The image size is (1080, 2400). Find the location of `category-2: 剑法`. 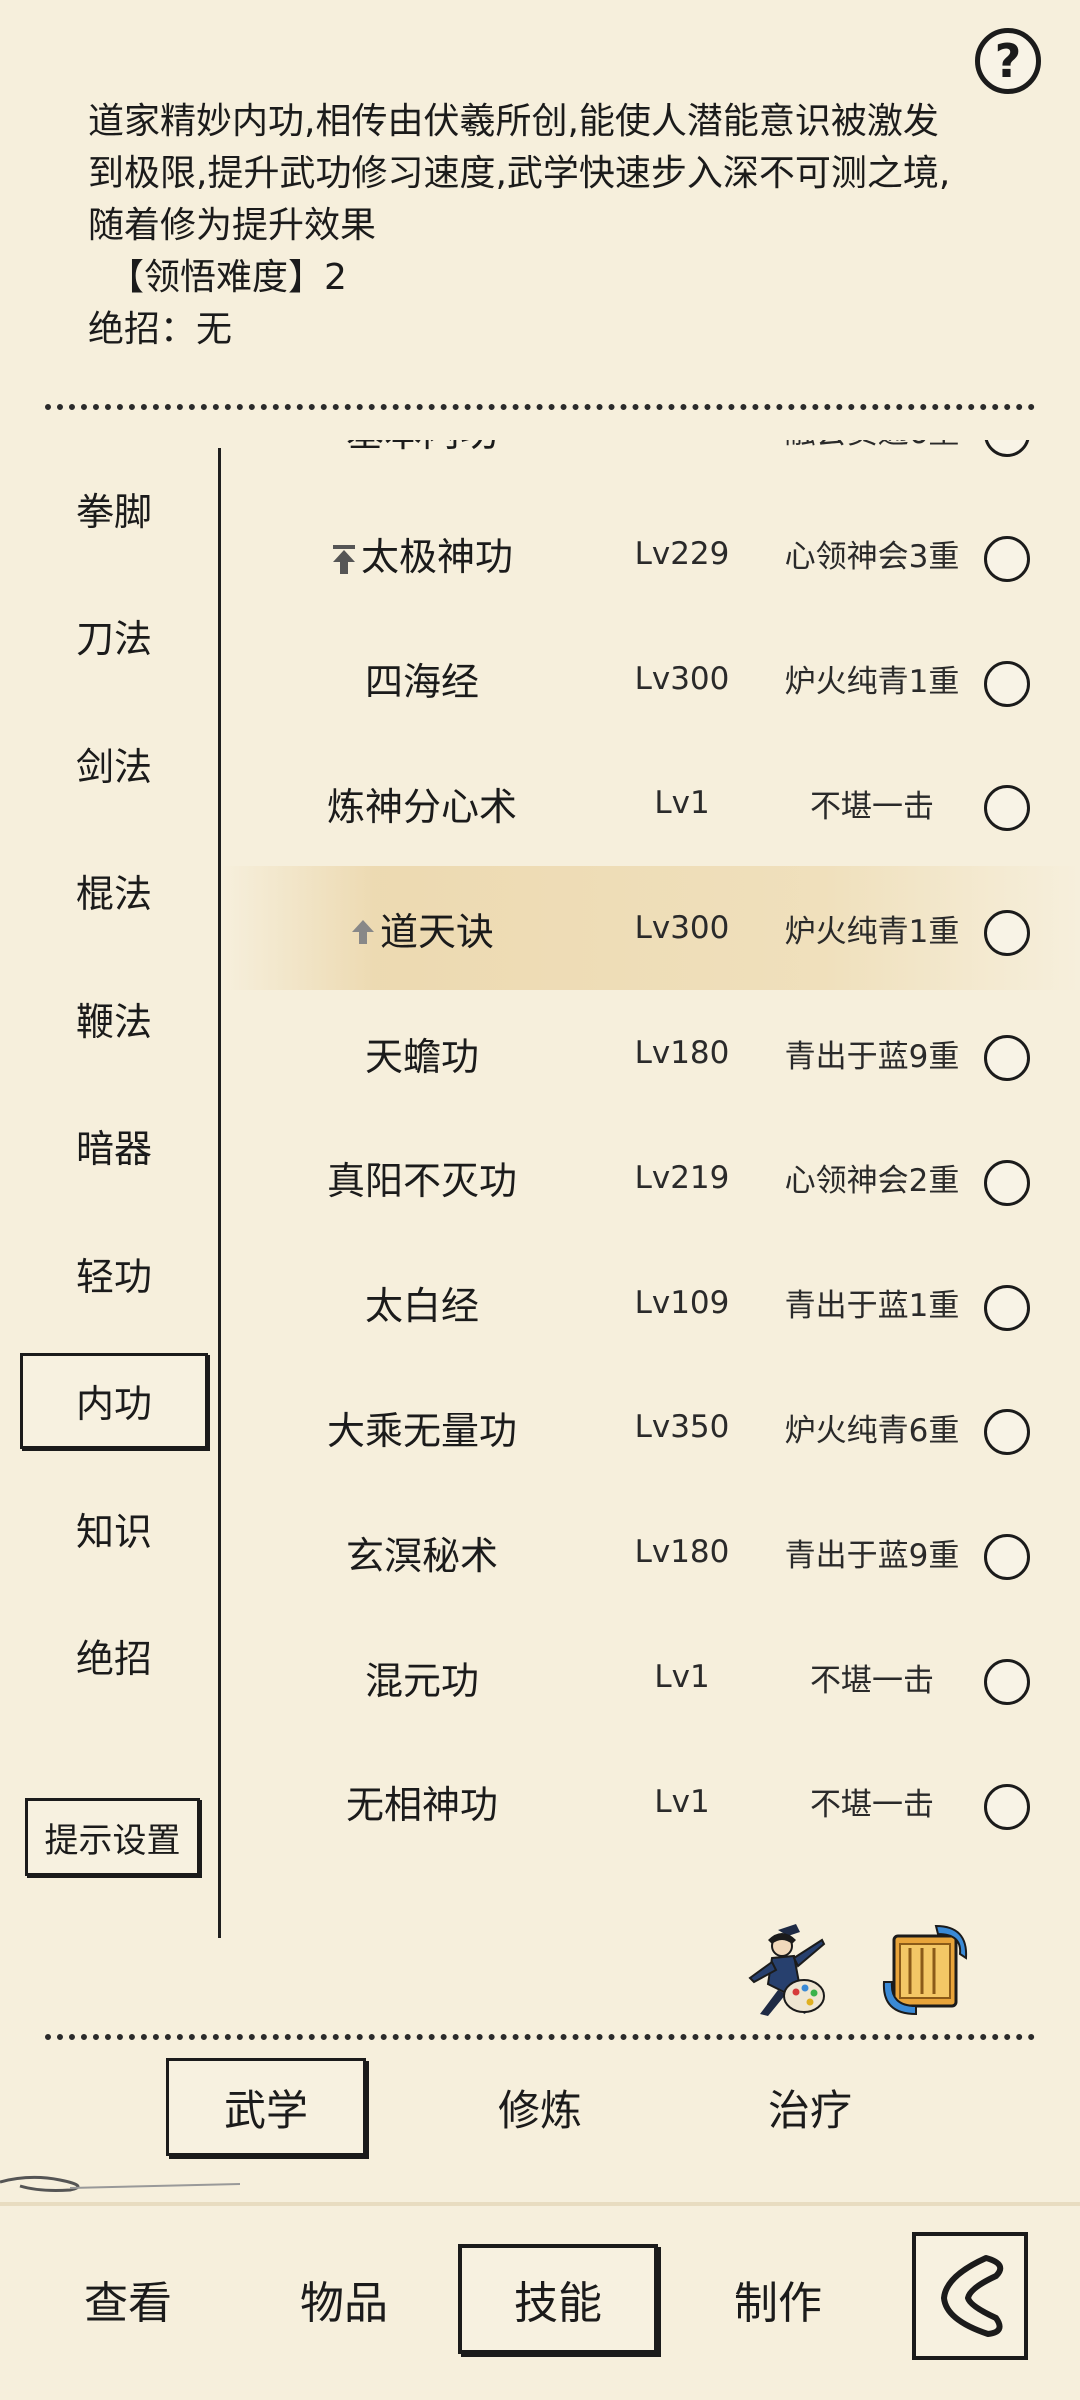

category-2: 剑法 is located at coordinates (114, 763).